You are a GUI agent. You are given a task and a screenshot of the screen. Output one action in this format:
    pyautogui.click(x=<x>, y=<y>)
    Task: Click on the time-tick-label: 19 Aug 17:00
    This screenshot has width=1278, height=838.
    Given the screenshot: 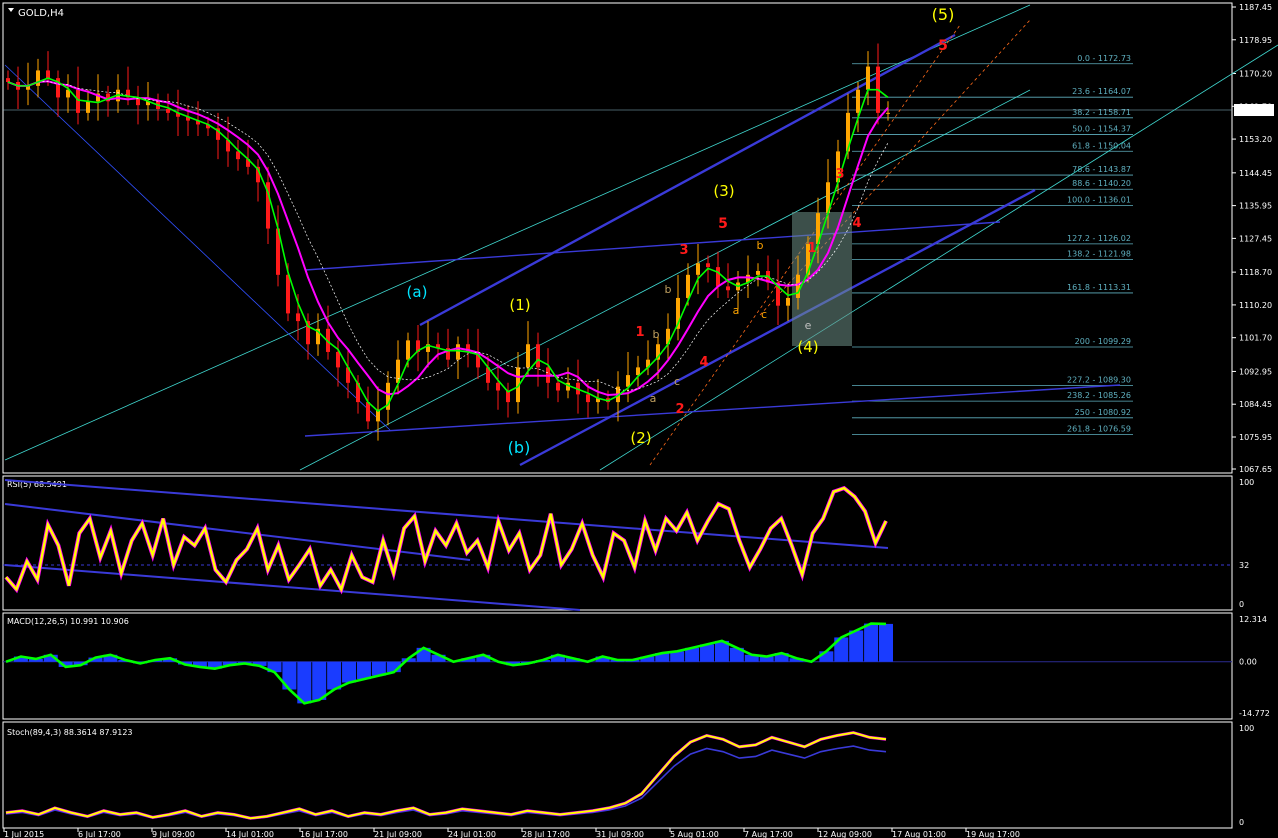 What is the action you would take?
    pyautogui.click(x=993, y=834)
    